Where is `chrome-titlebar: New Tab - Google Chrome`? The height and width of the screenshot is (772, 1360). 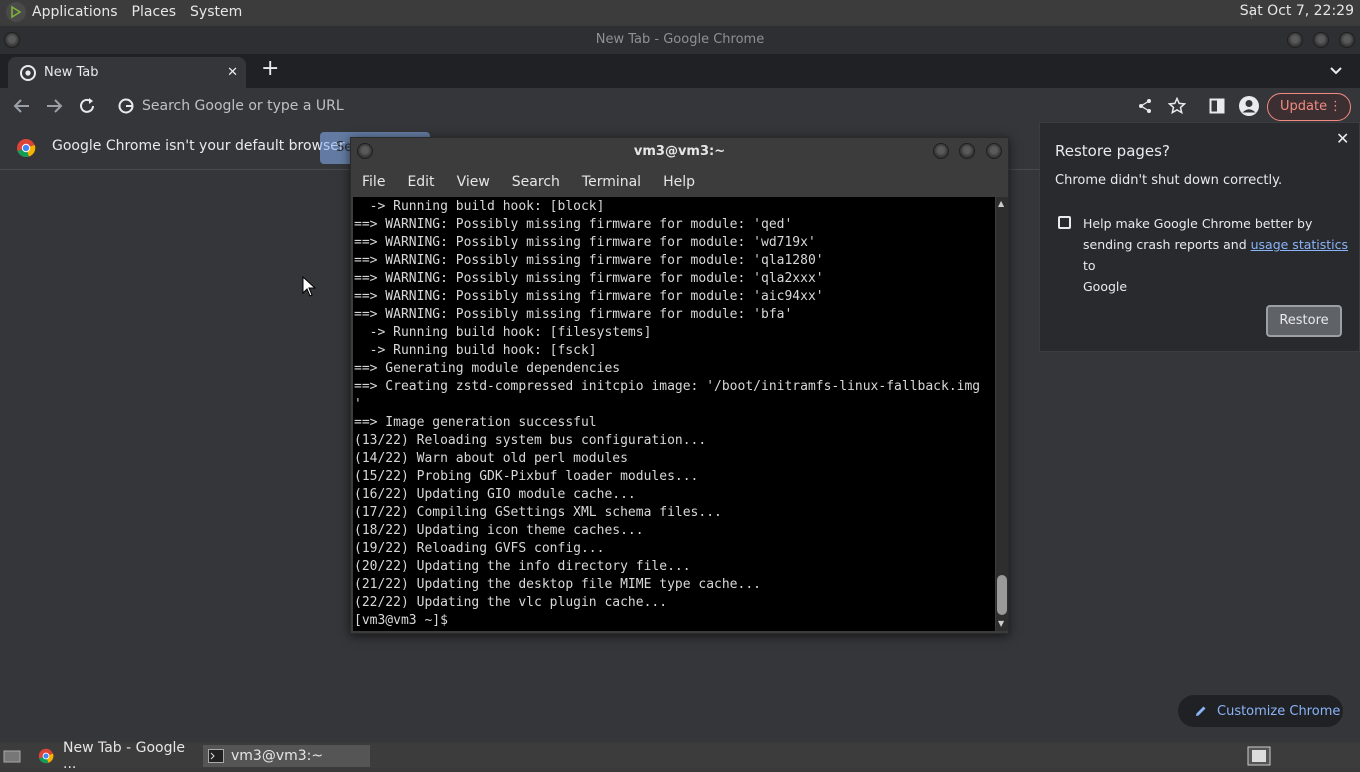
chrome-titlebar: New Tab - Google Chrome is located at coordinates (680, 40).